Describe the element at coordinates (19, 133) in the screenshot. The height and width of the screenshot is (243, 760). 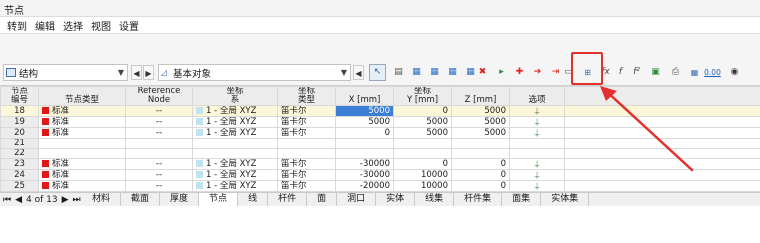
I see `node-number-cell: 20` at that location.